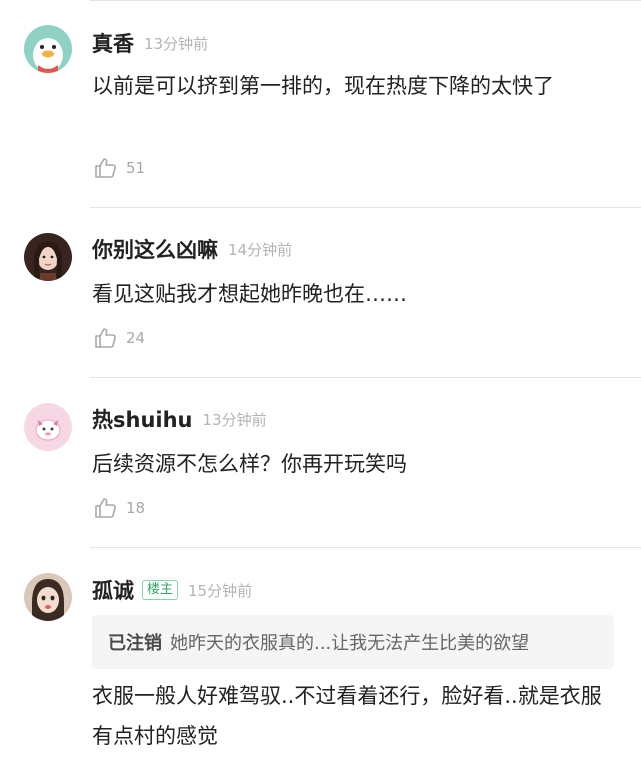  Describe the element at coordinates (48, 49) in the screenshot. I see `duck-avatar-icon` at that location.